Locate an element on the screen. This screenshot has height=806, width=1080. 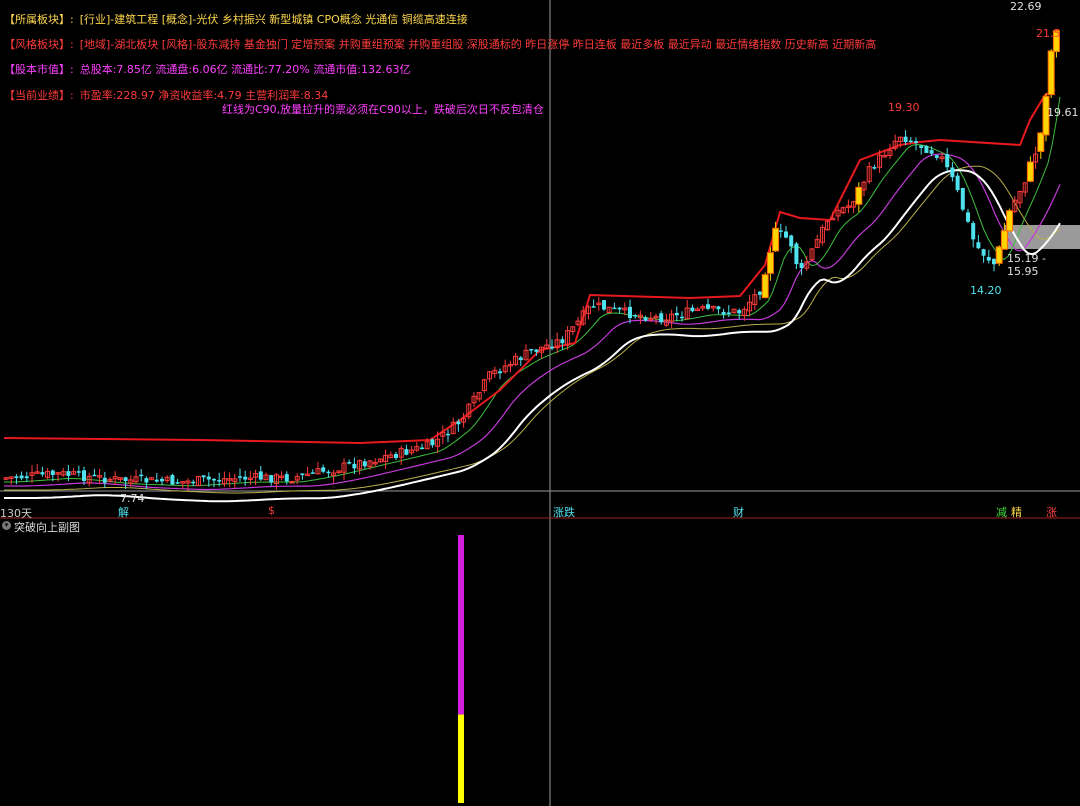
current-price-label: 21.5 is located at coordinates (1048, 33).